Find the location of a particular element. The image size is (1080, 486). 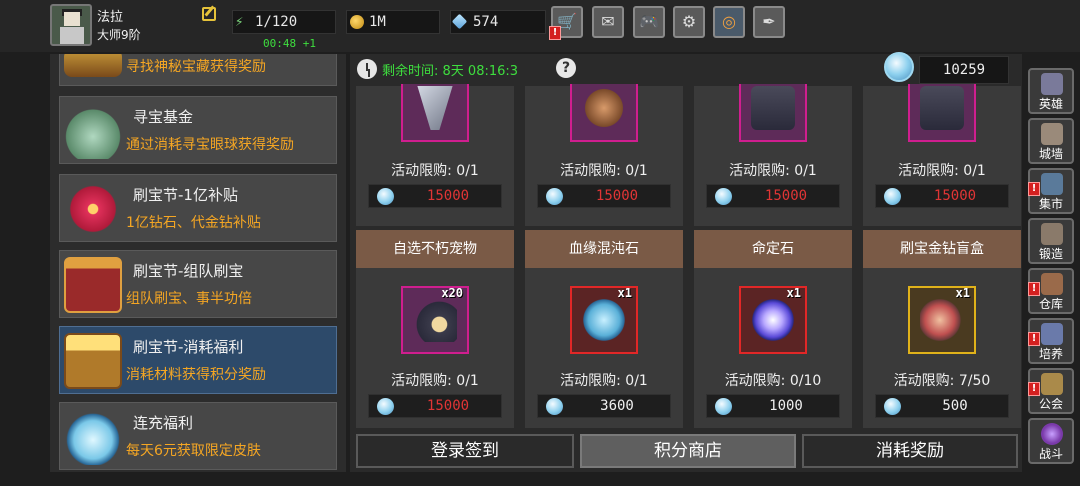

event-title: 连充福利 is located at coordinates (163, 423).